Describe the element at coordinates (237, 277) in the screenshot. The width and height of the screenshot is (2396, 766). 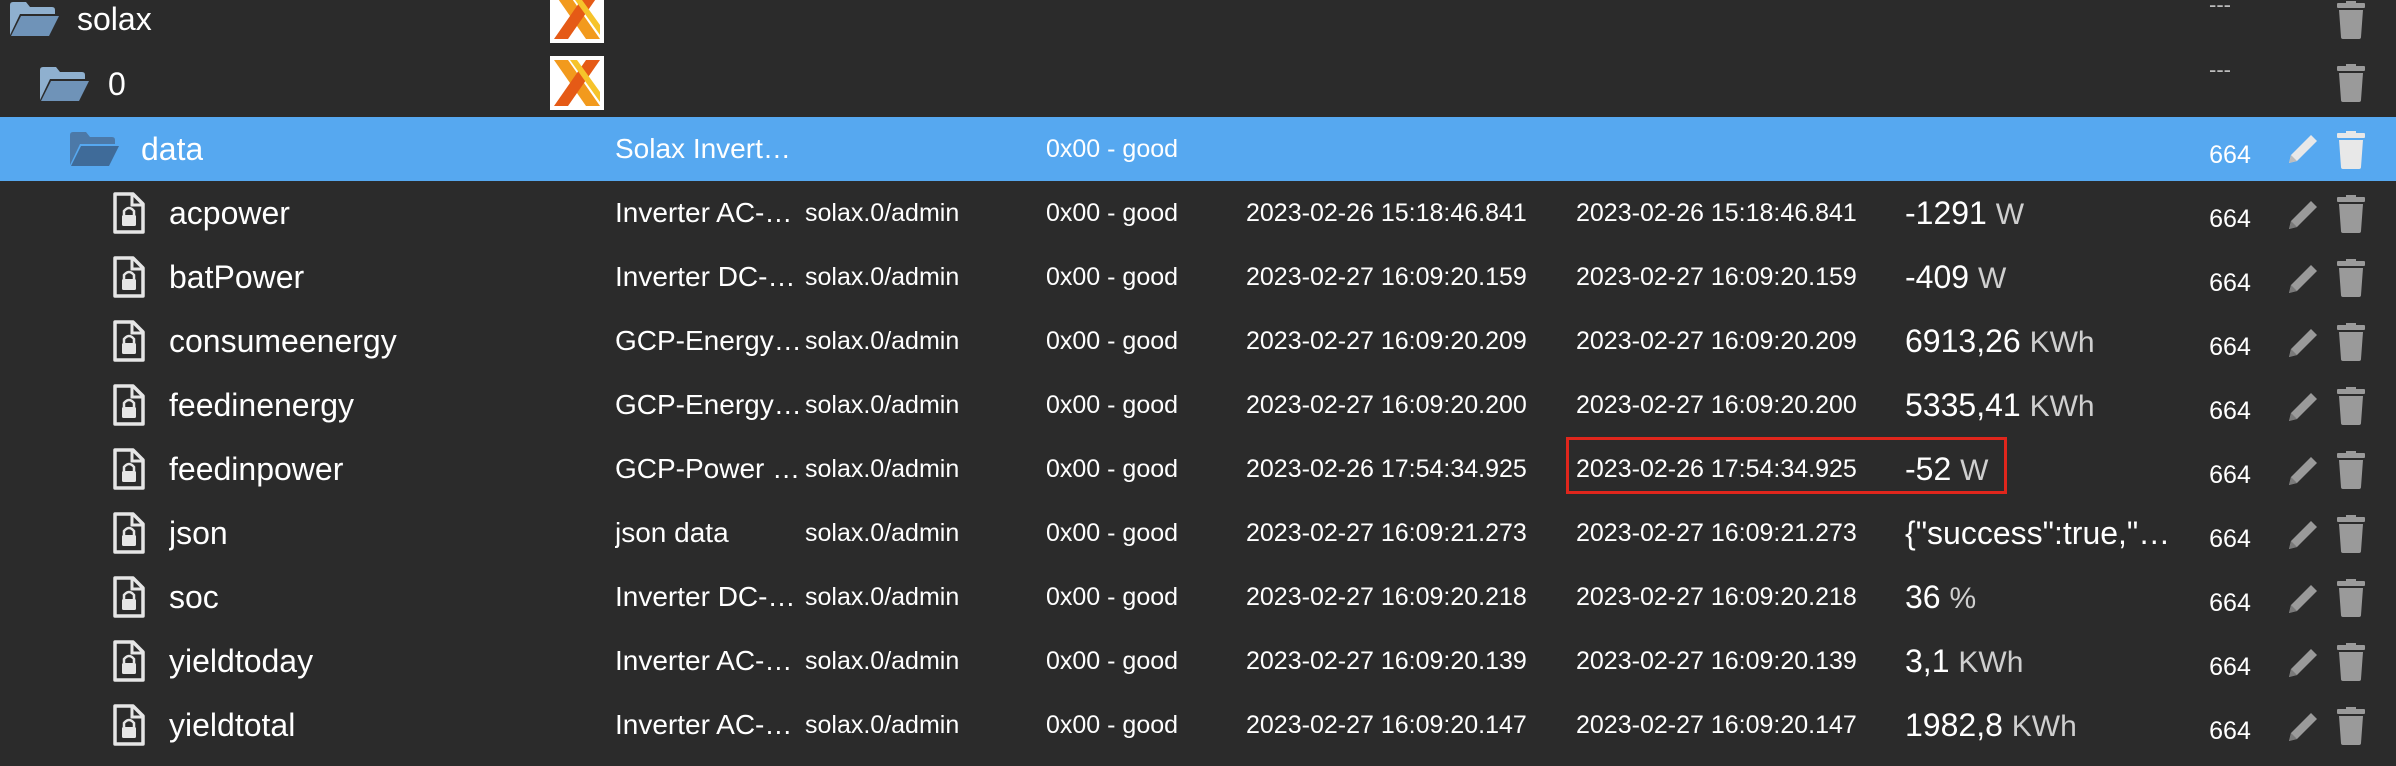
I see `state-name: batPower` at that location.